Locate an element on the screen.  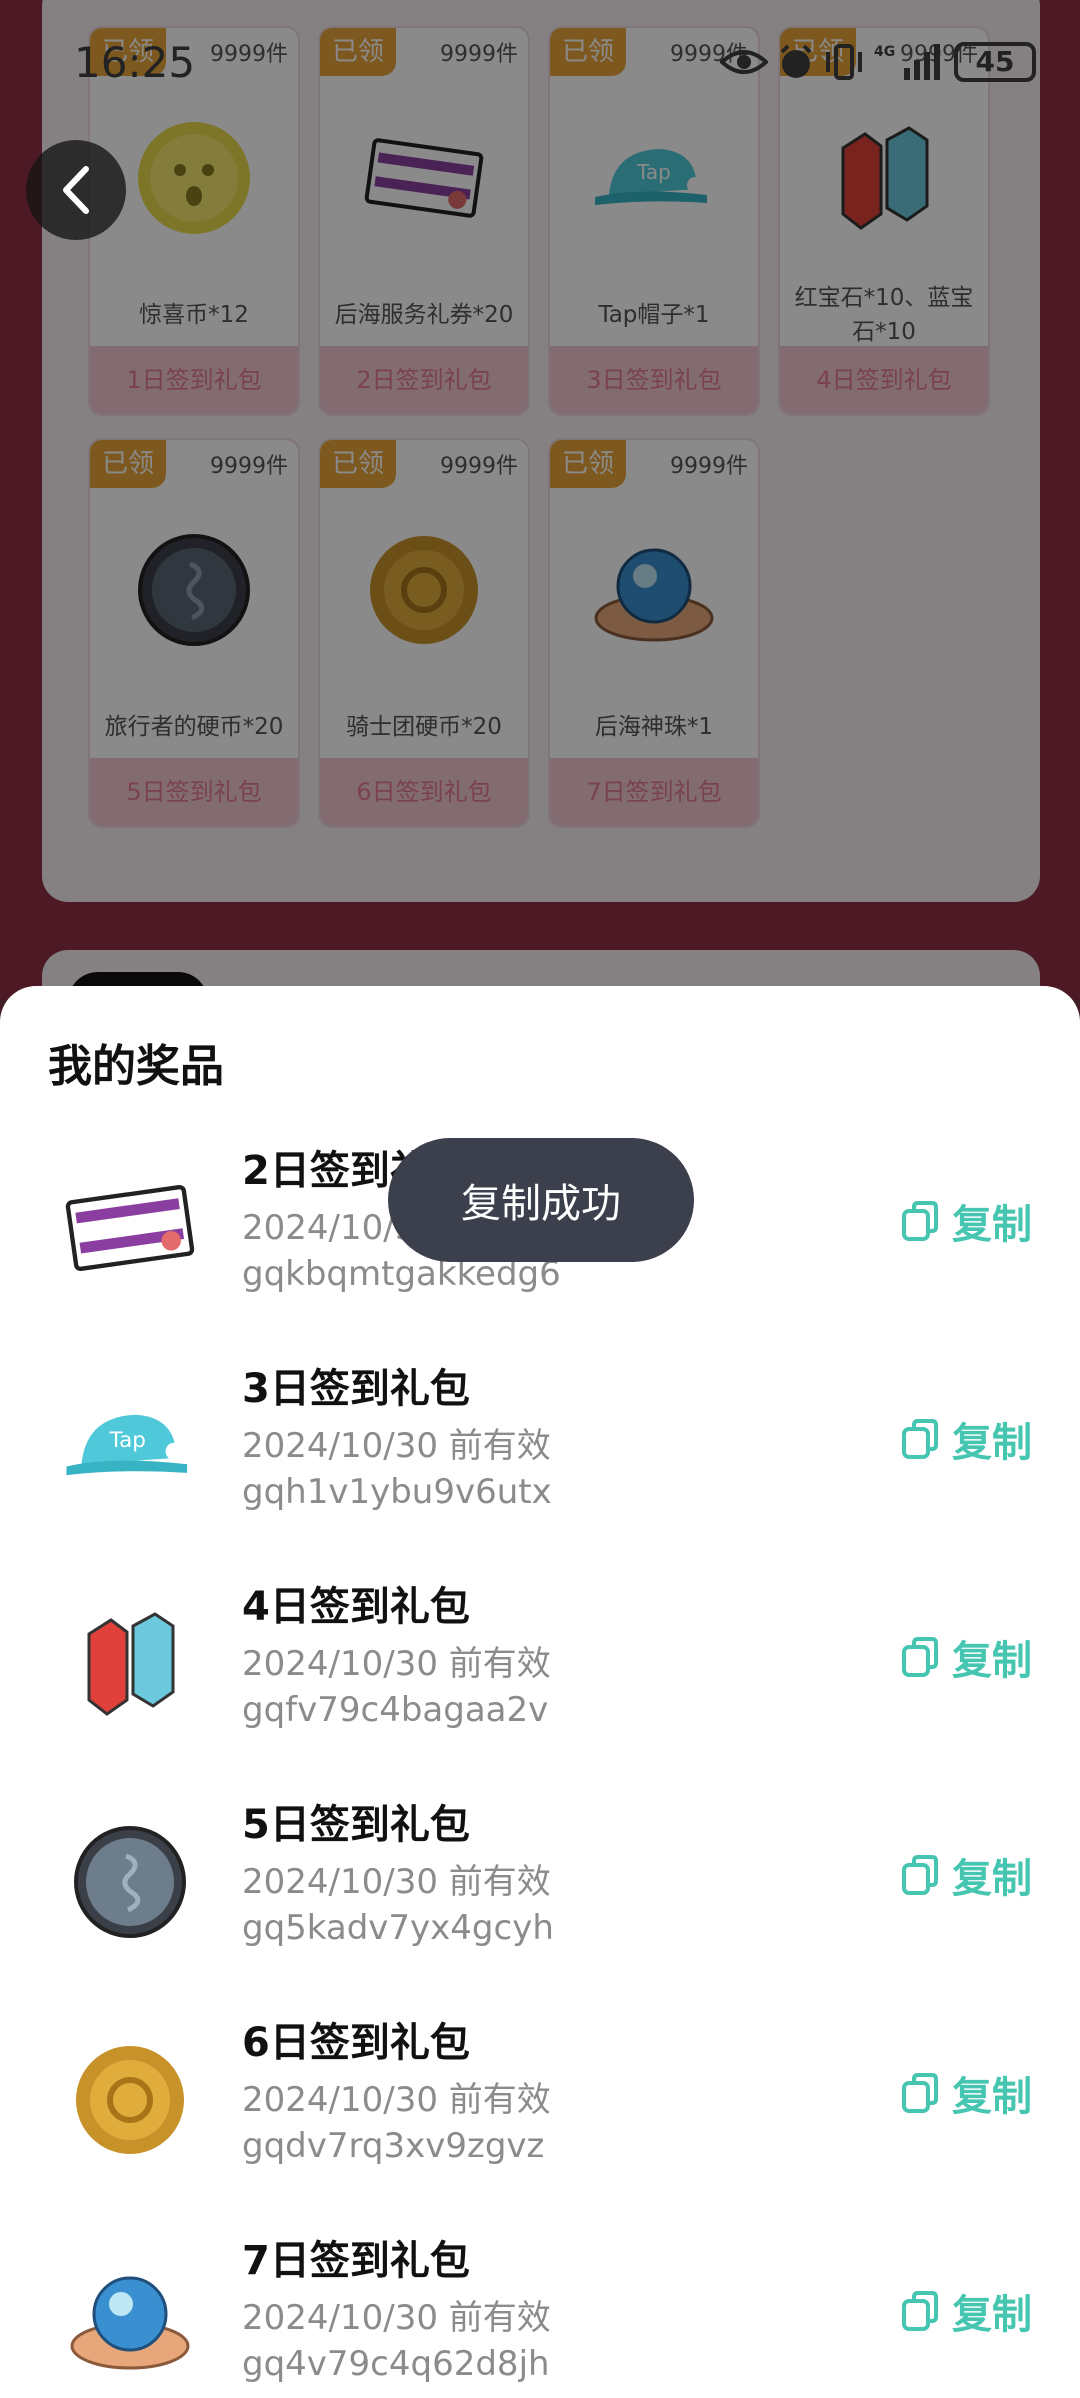
chevron-left-icon is located at coordinates (76, 190).